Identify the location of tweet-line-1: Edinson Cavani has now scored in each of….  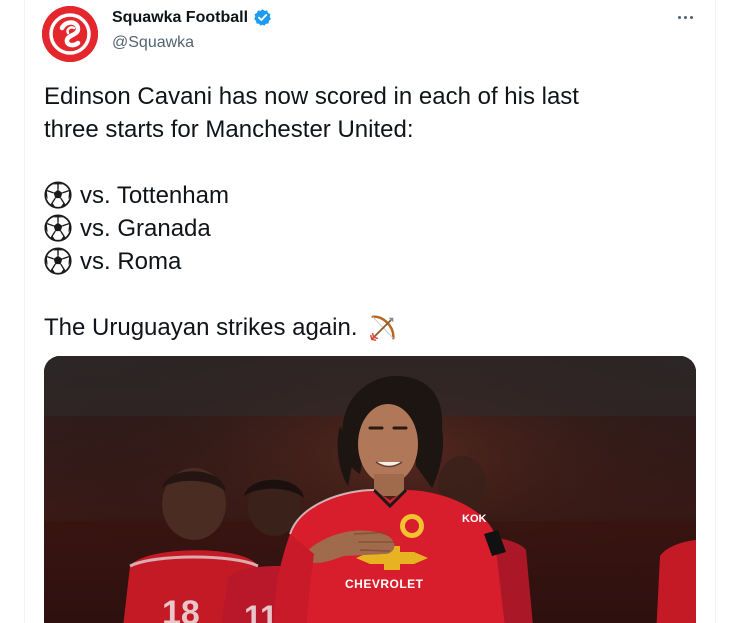
(311, 96).